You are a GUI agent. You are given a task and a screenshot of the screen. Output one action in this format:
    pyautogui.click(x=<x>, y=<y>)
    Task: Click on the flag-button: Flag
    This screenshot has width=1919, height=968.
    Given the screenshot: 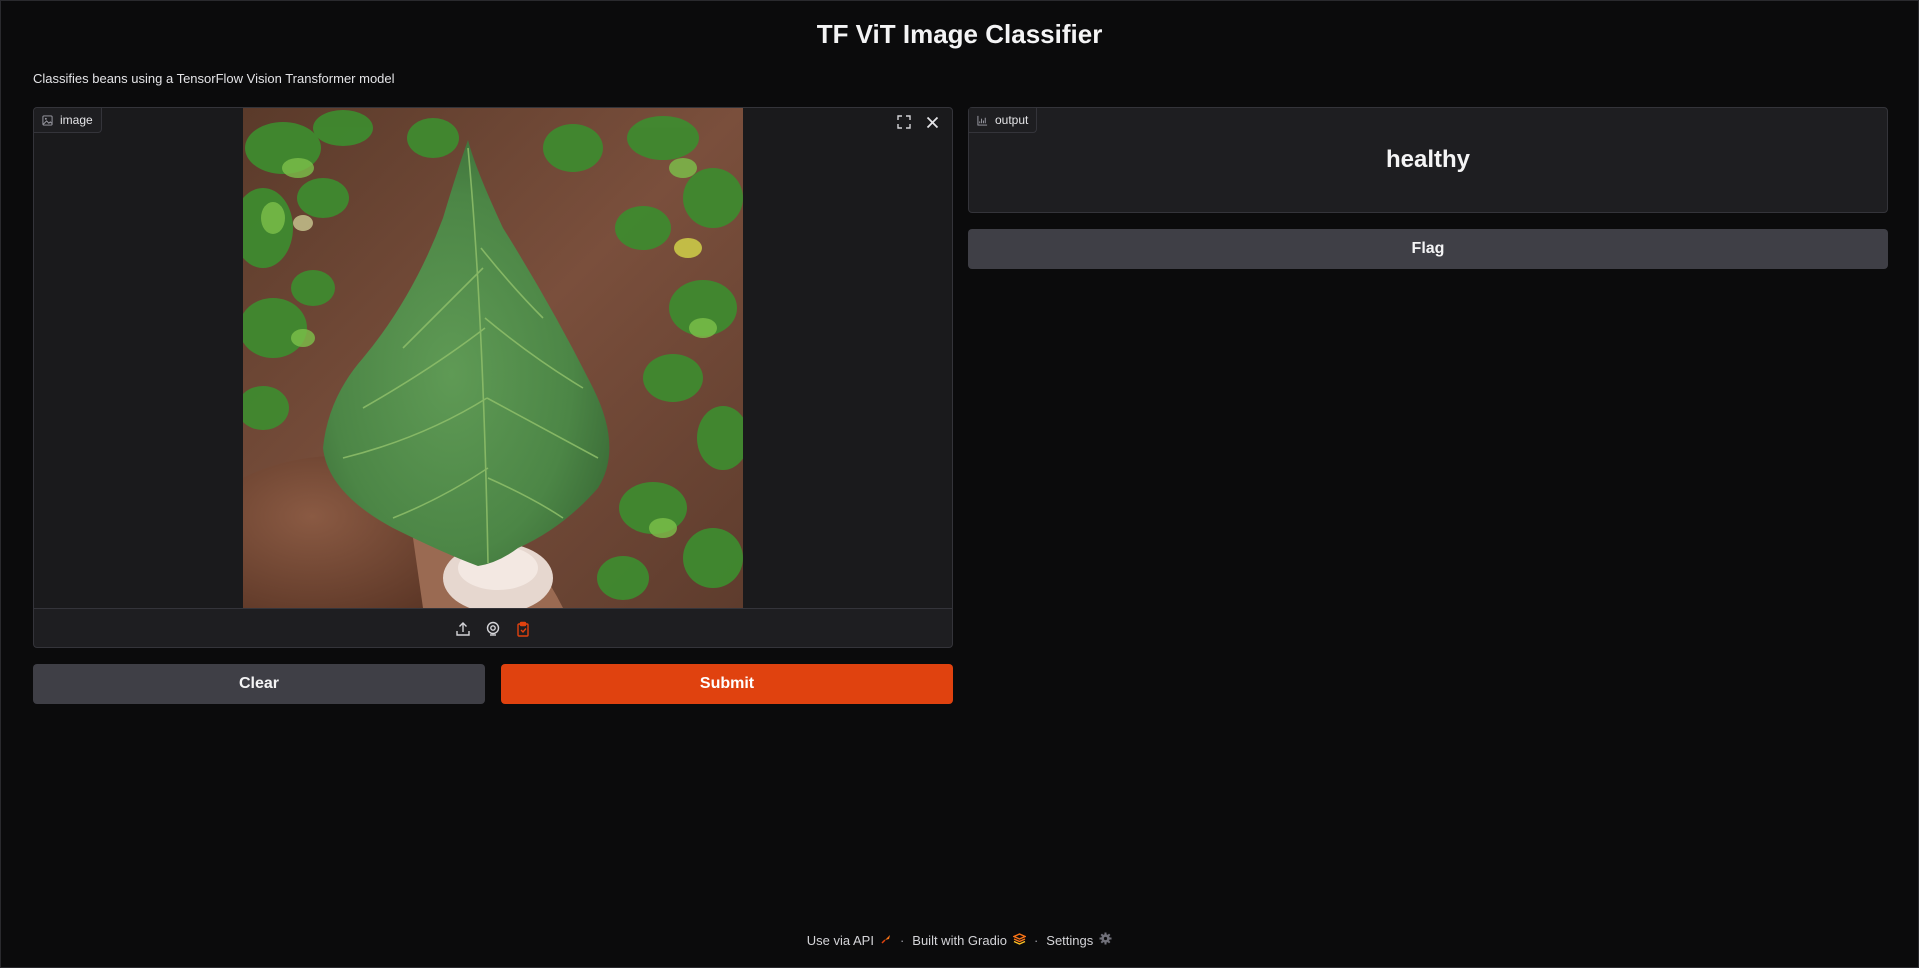 What is the action you would take?
    pyautogui.click(x=1428, y=249)
    